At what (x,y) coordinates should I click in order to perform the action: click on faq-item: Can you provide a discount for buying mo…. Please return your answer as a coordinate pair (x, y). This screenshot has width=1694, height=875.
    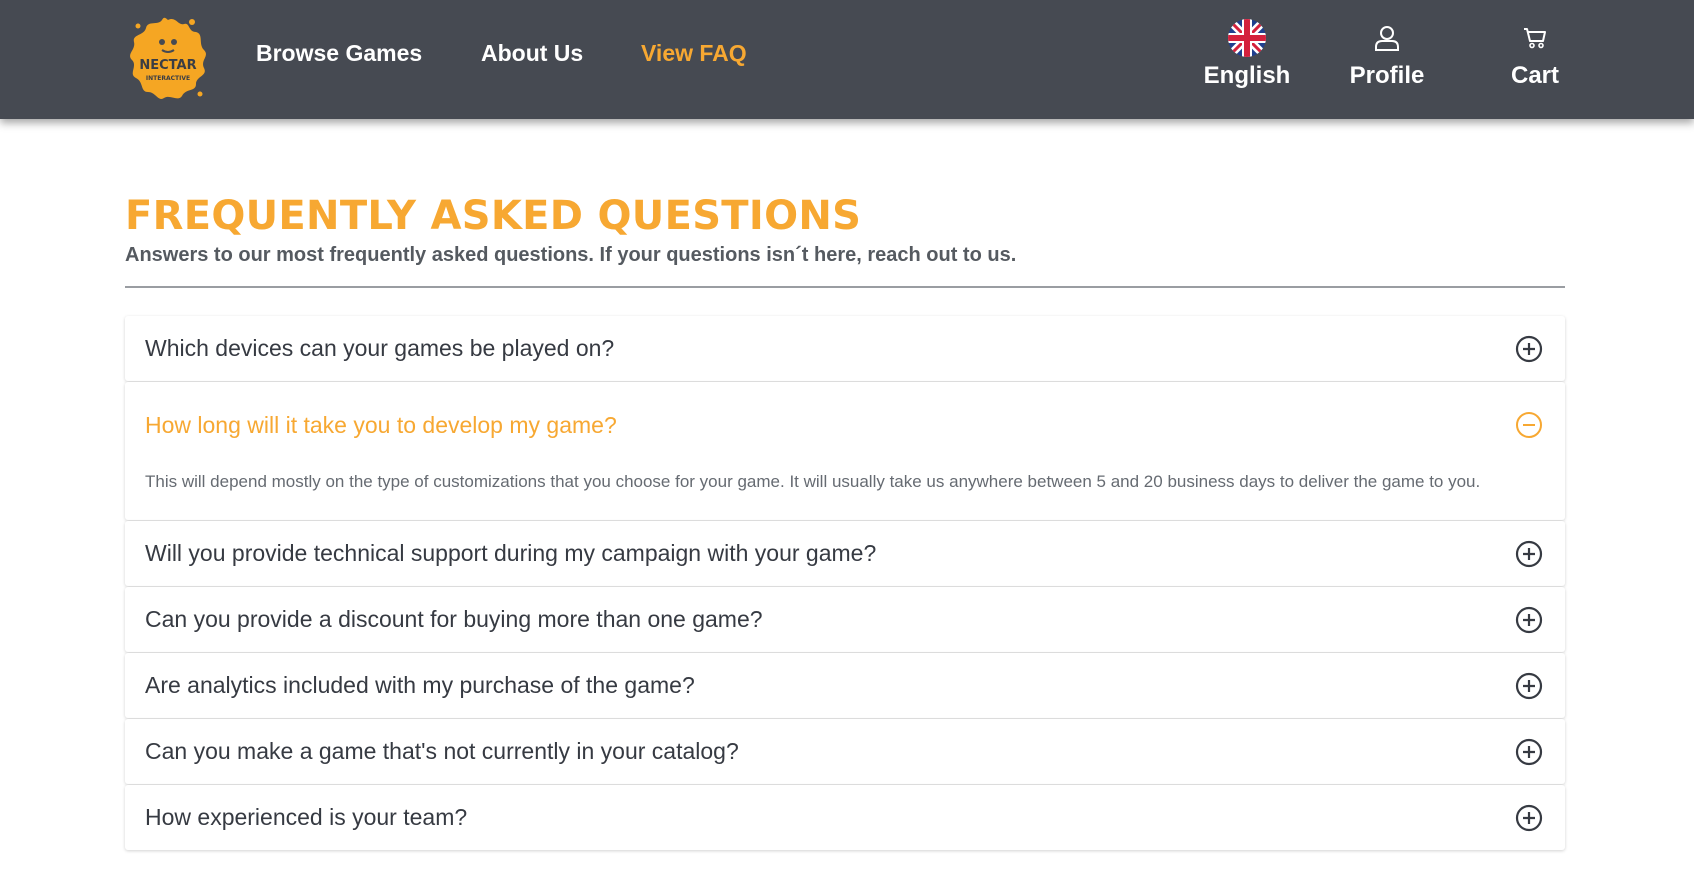
    Looking at the image, I should click on (845, 619).